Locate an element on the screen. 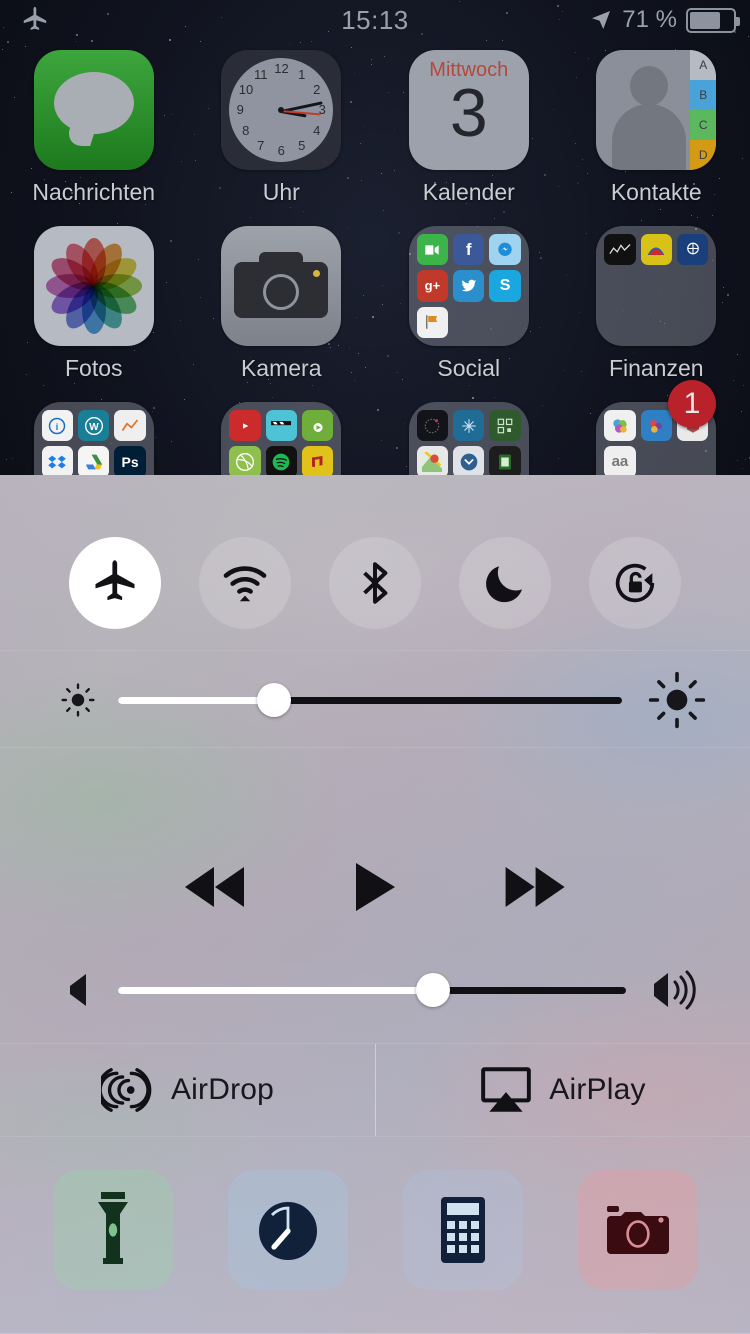 The height and width of the screenshot is (1334, 750). mini-app-stocks is located at coordinates (620, 250).